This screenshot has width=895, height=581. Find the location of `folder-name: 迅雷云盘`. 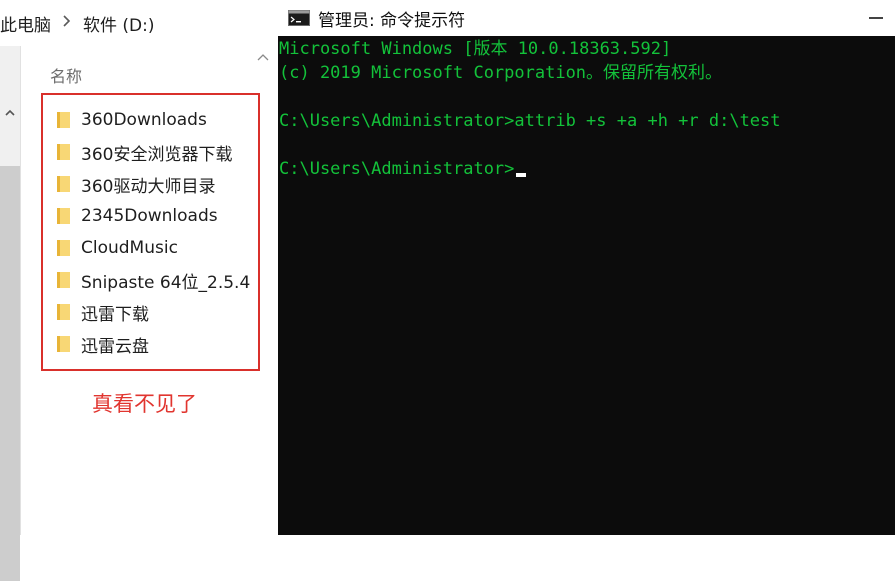

folder-name: 迅雷云盘 is located at coordinates (115, 346).